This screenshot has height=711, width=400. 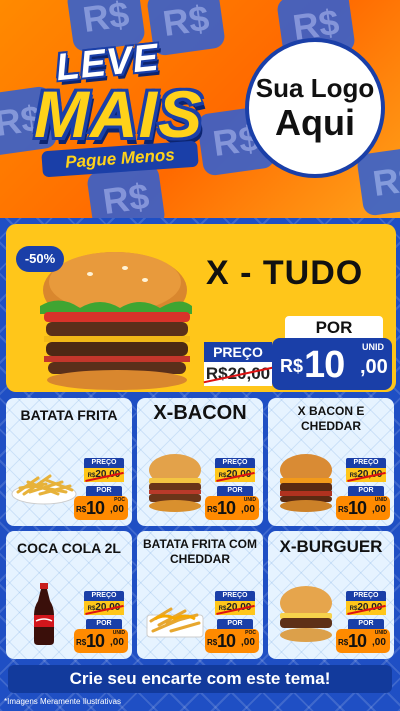 What do you see at coordinates (373, 347) in the screenshot?
I see `unit-label: UNID` at bounding box center [373, 347].